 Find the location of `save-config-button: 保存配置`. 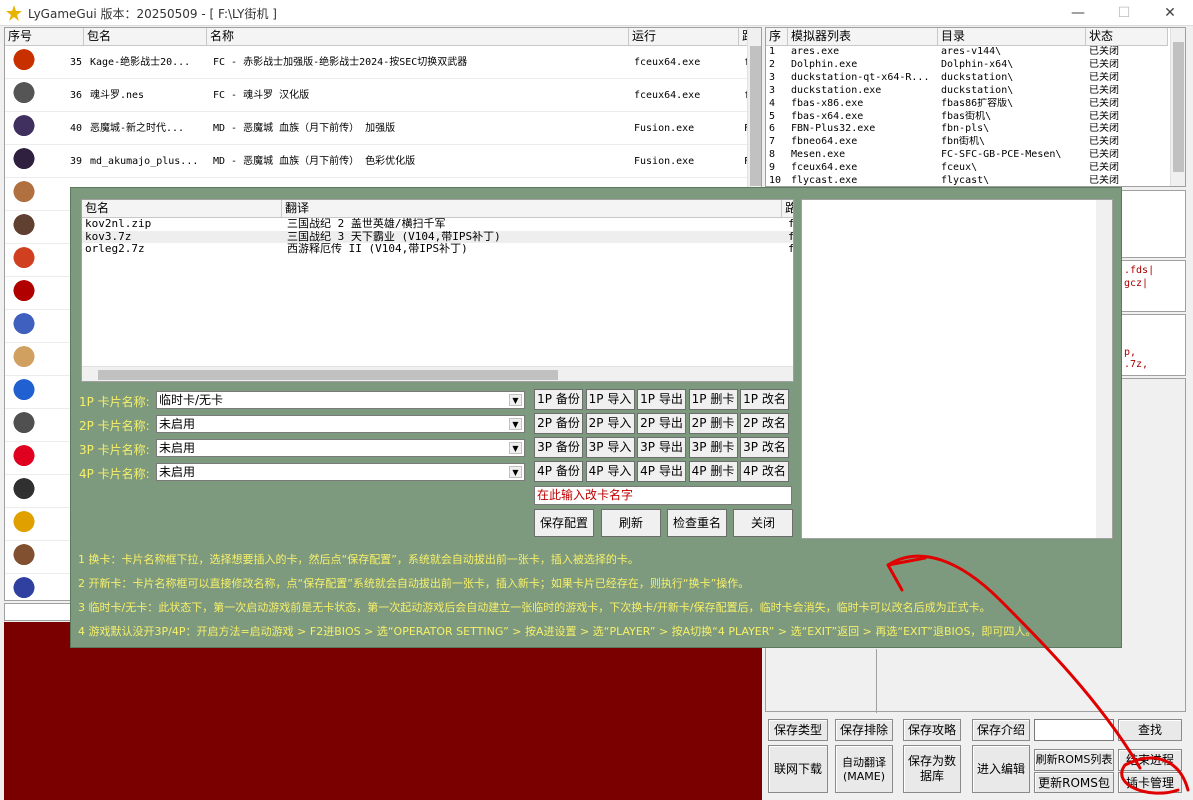

save-config-button: 保存配置 is located at coordinates (564, 523).